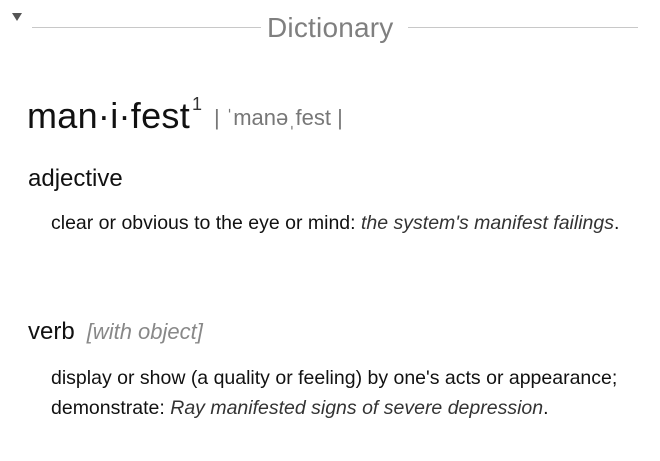 This screenshot has height=461, width=660. What do you see at coordinates (17, 17) in the screenshot?
I see `disclosure-triangle-icon` at bounding box center [17, 17].